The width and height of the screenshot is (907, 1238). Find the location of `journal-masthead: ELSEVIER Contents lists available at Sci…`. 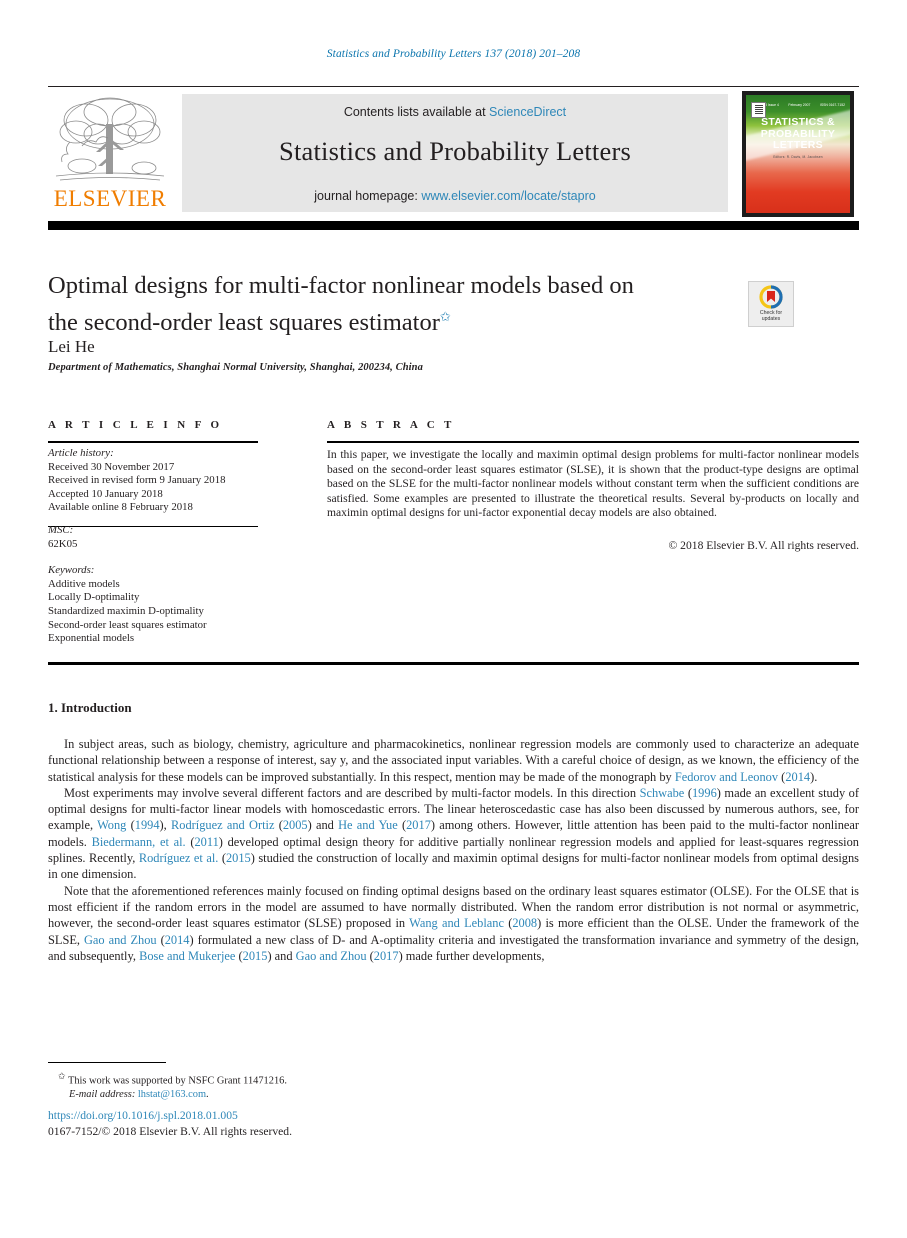

journal-masthead: ELSEVIER Contents lists available at Sci… is located at coordinates (453, 151).